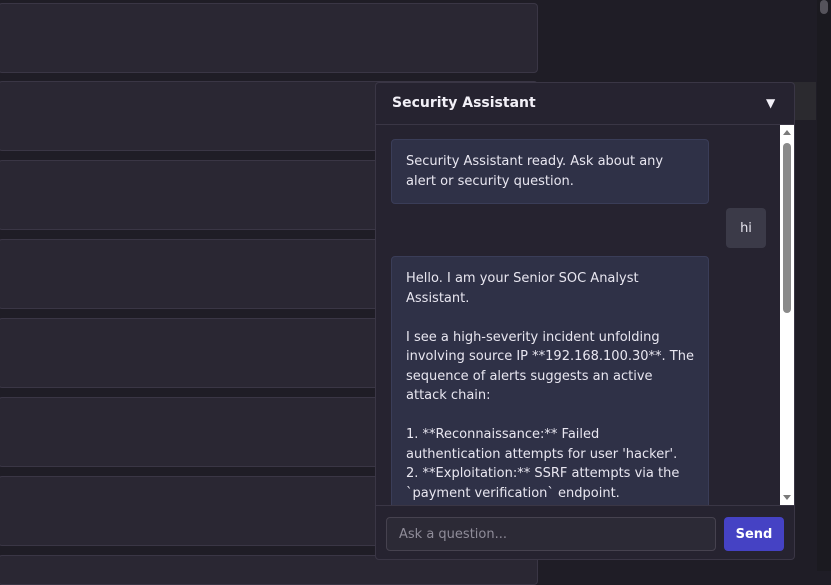 This screenshot has width=831, height=585. Describe the element at coordinates (746, 228) in the screenshot. I see `user-message: hi` at that location.